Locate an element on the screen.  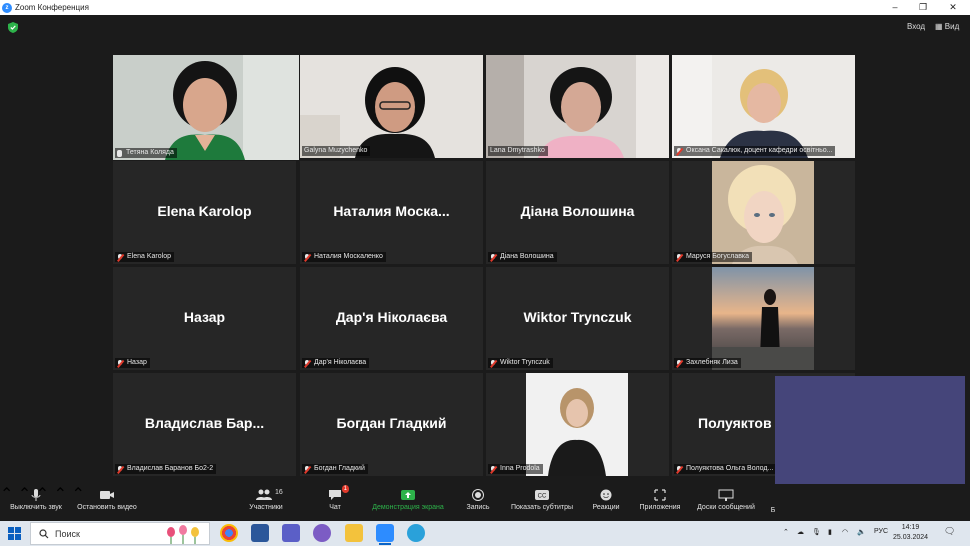
participant-tile: Wiktor Trynczuk Wiktor Trynczuk is located at coordinates (577, 318).